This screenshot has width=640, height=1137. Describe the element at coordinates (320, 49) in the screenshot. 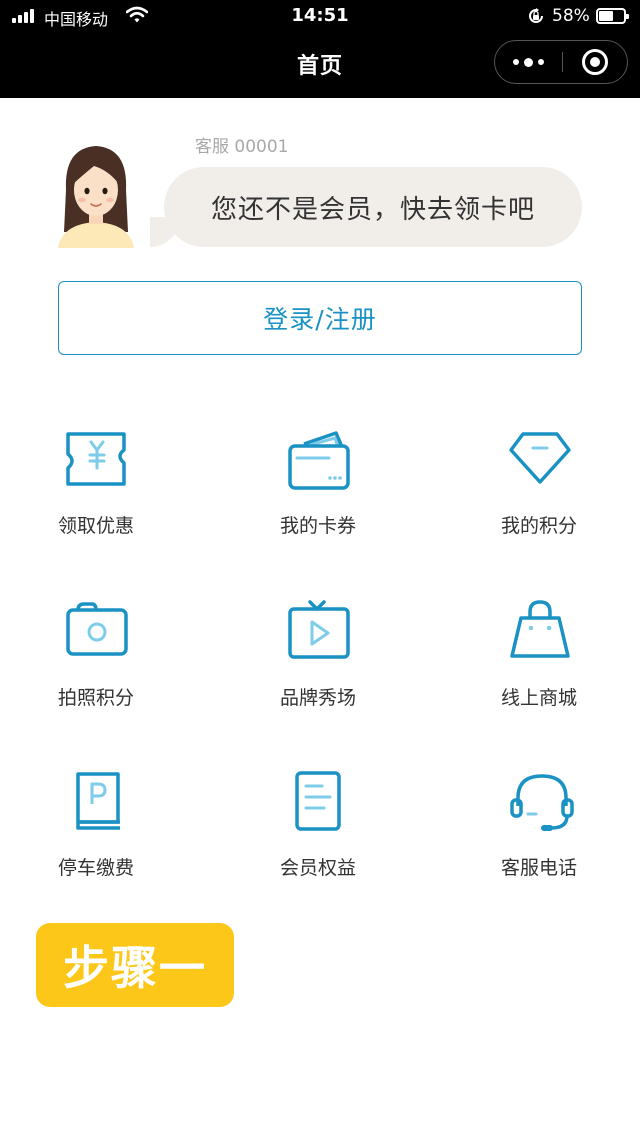

I see `top-bar: 中国移动 14:51 58% 首页` at that location.